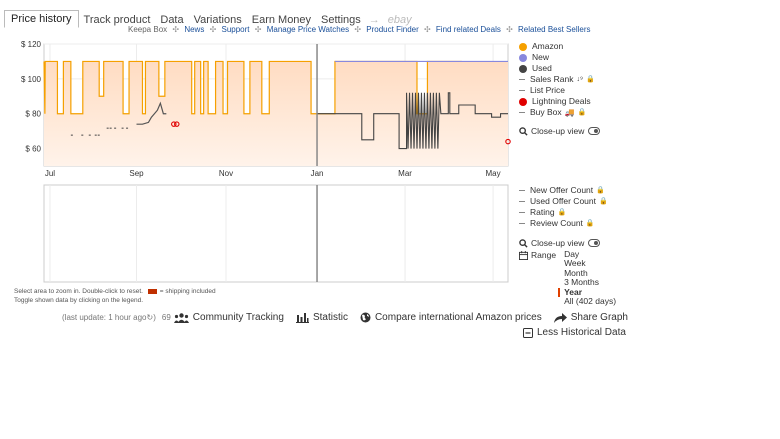 Image resolution: width=780 pixels, height=439 pixels. What do you see at coordinates (523, 68) in the screenshot?
I see `used-dot-icon` at bounding box center [523, 68].